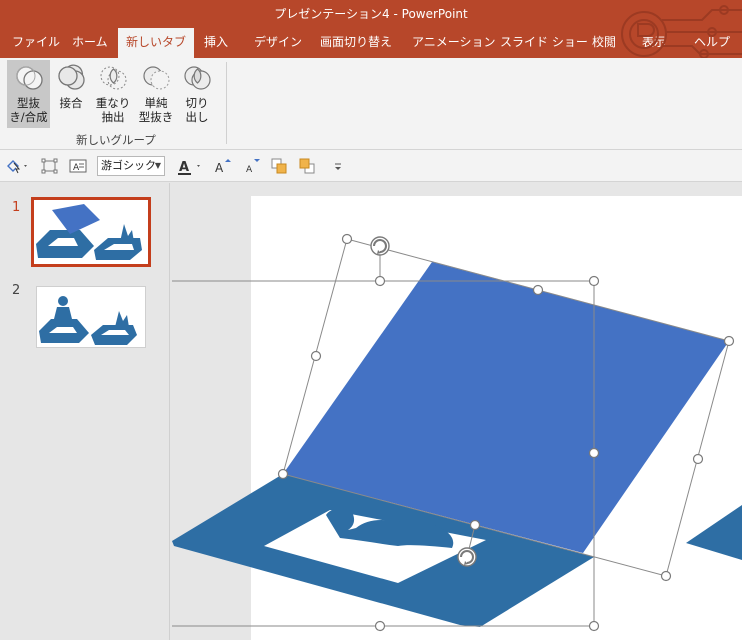 The width and height of the screenshot is (742, 640). What do you see at coordinates (278, 42) in the screenshot?
I see `tab-design: デザイン` at bounding box center [278, 42].